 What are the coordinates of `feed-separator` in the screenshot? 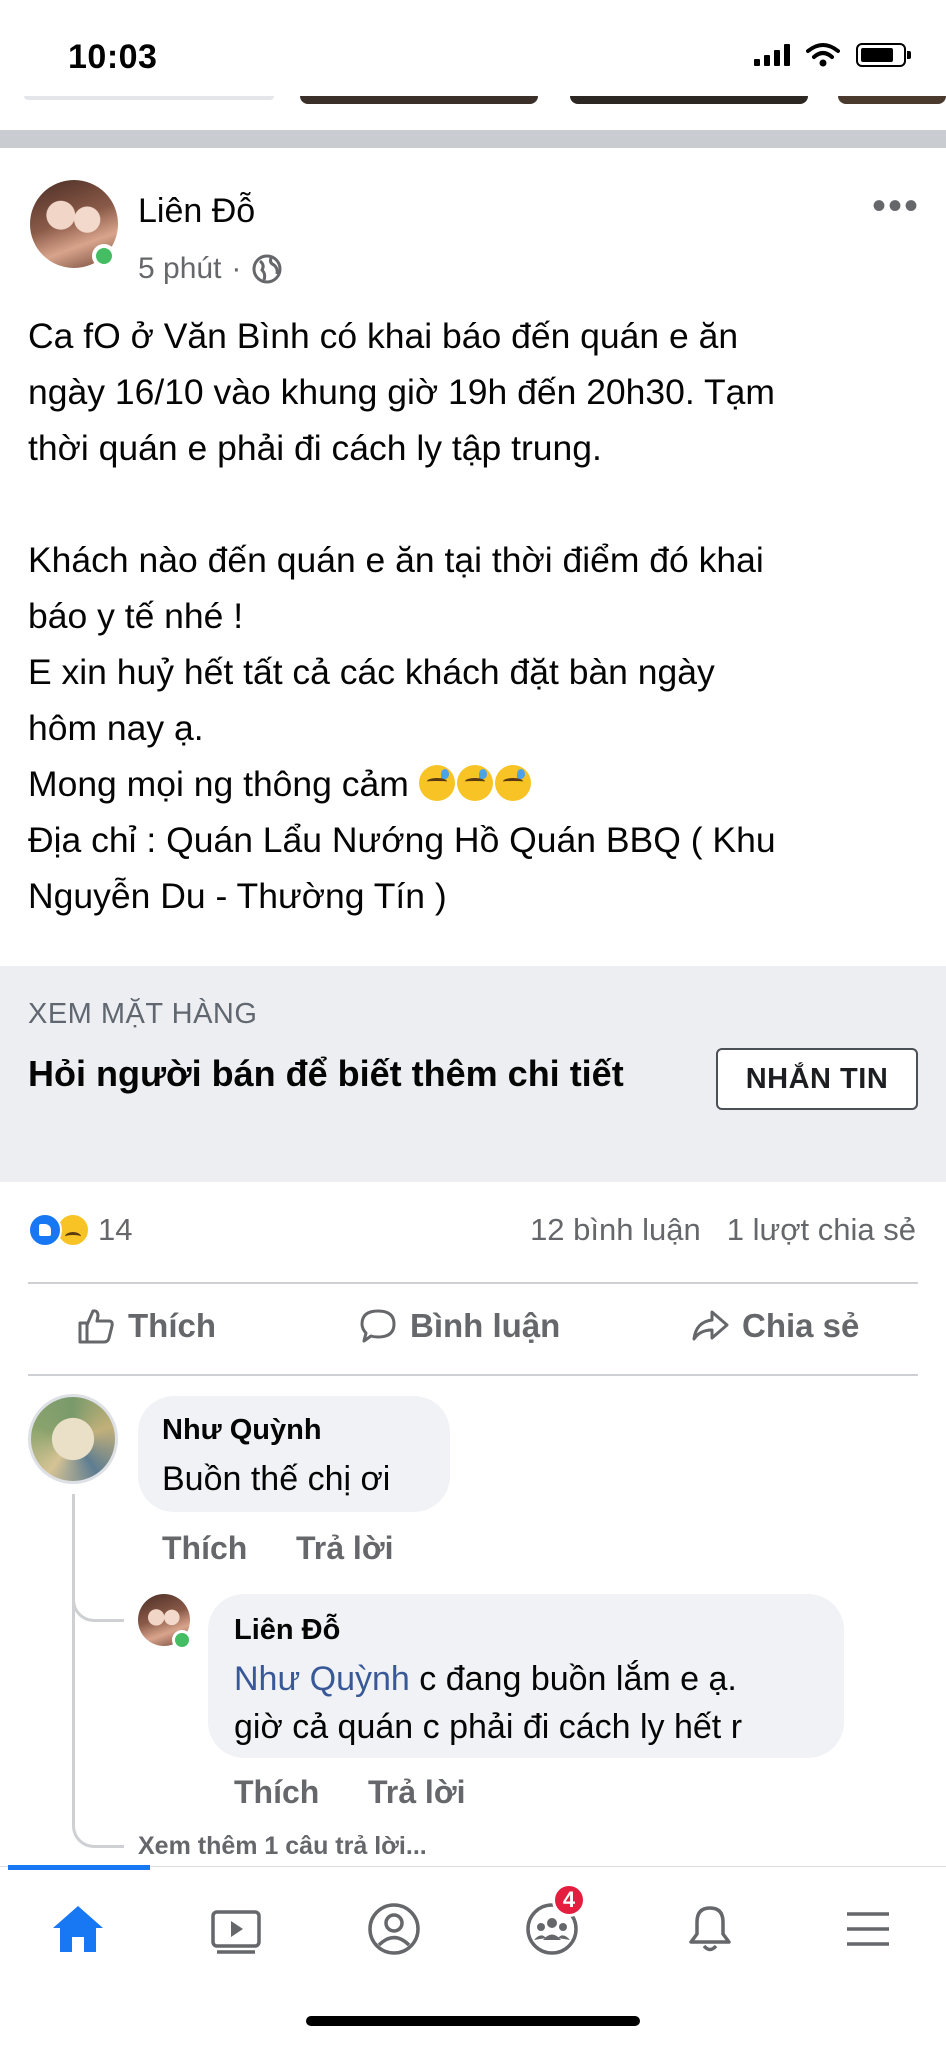 It's located at (473, 139).